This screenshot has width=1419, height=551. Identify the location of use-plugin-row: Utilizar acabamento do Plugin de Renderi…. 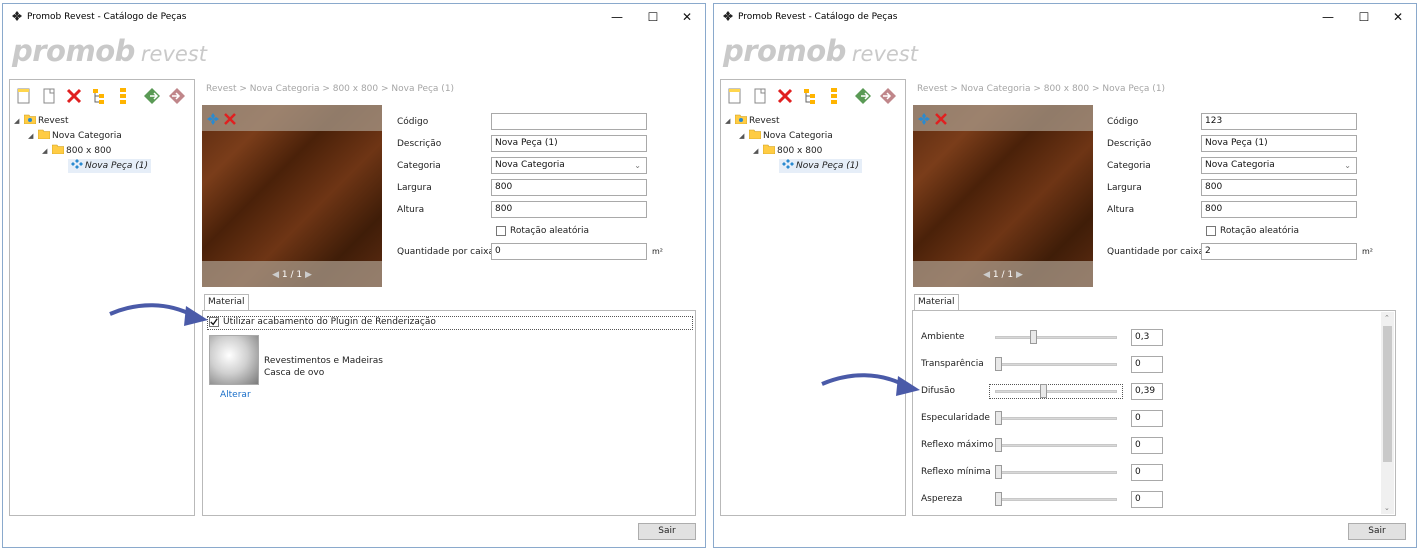
(450, 323).